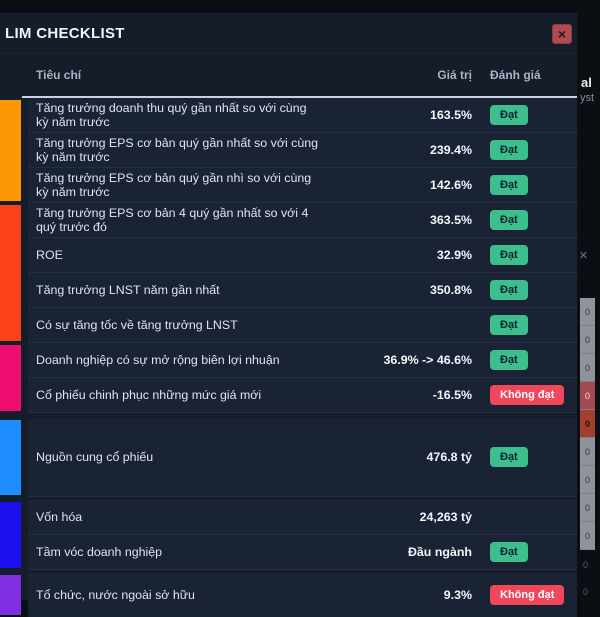  Describe the element at coordinates (427, 360) in the screenshot. I see `criteria-value: 36.9% -> 46.6%` at that location.